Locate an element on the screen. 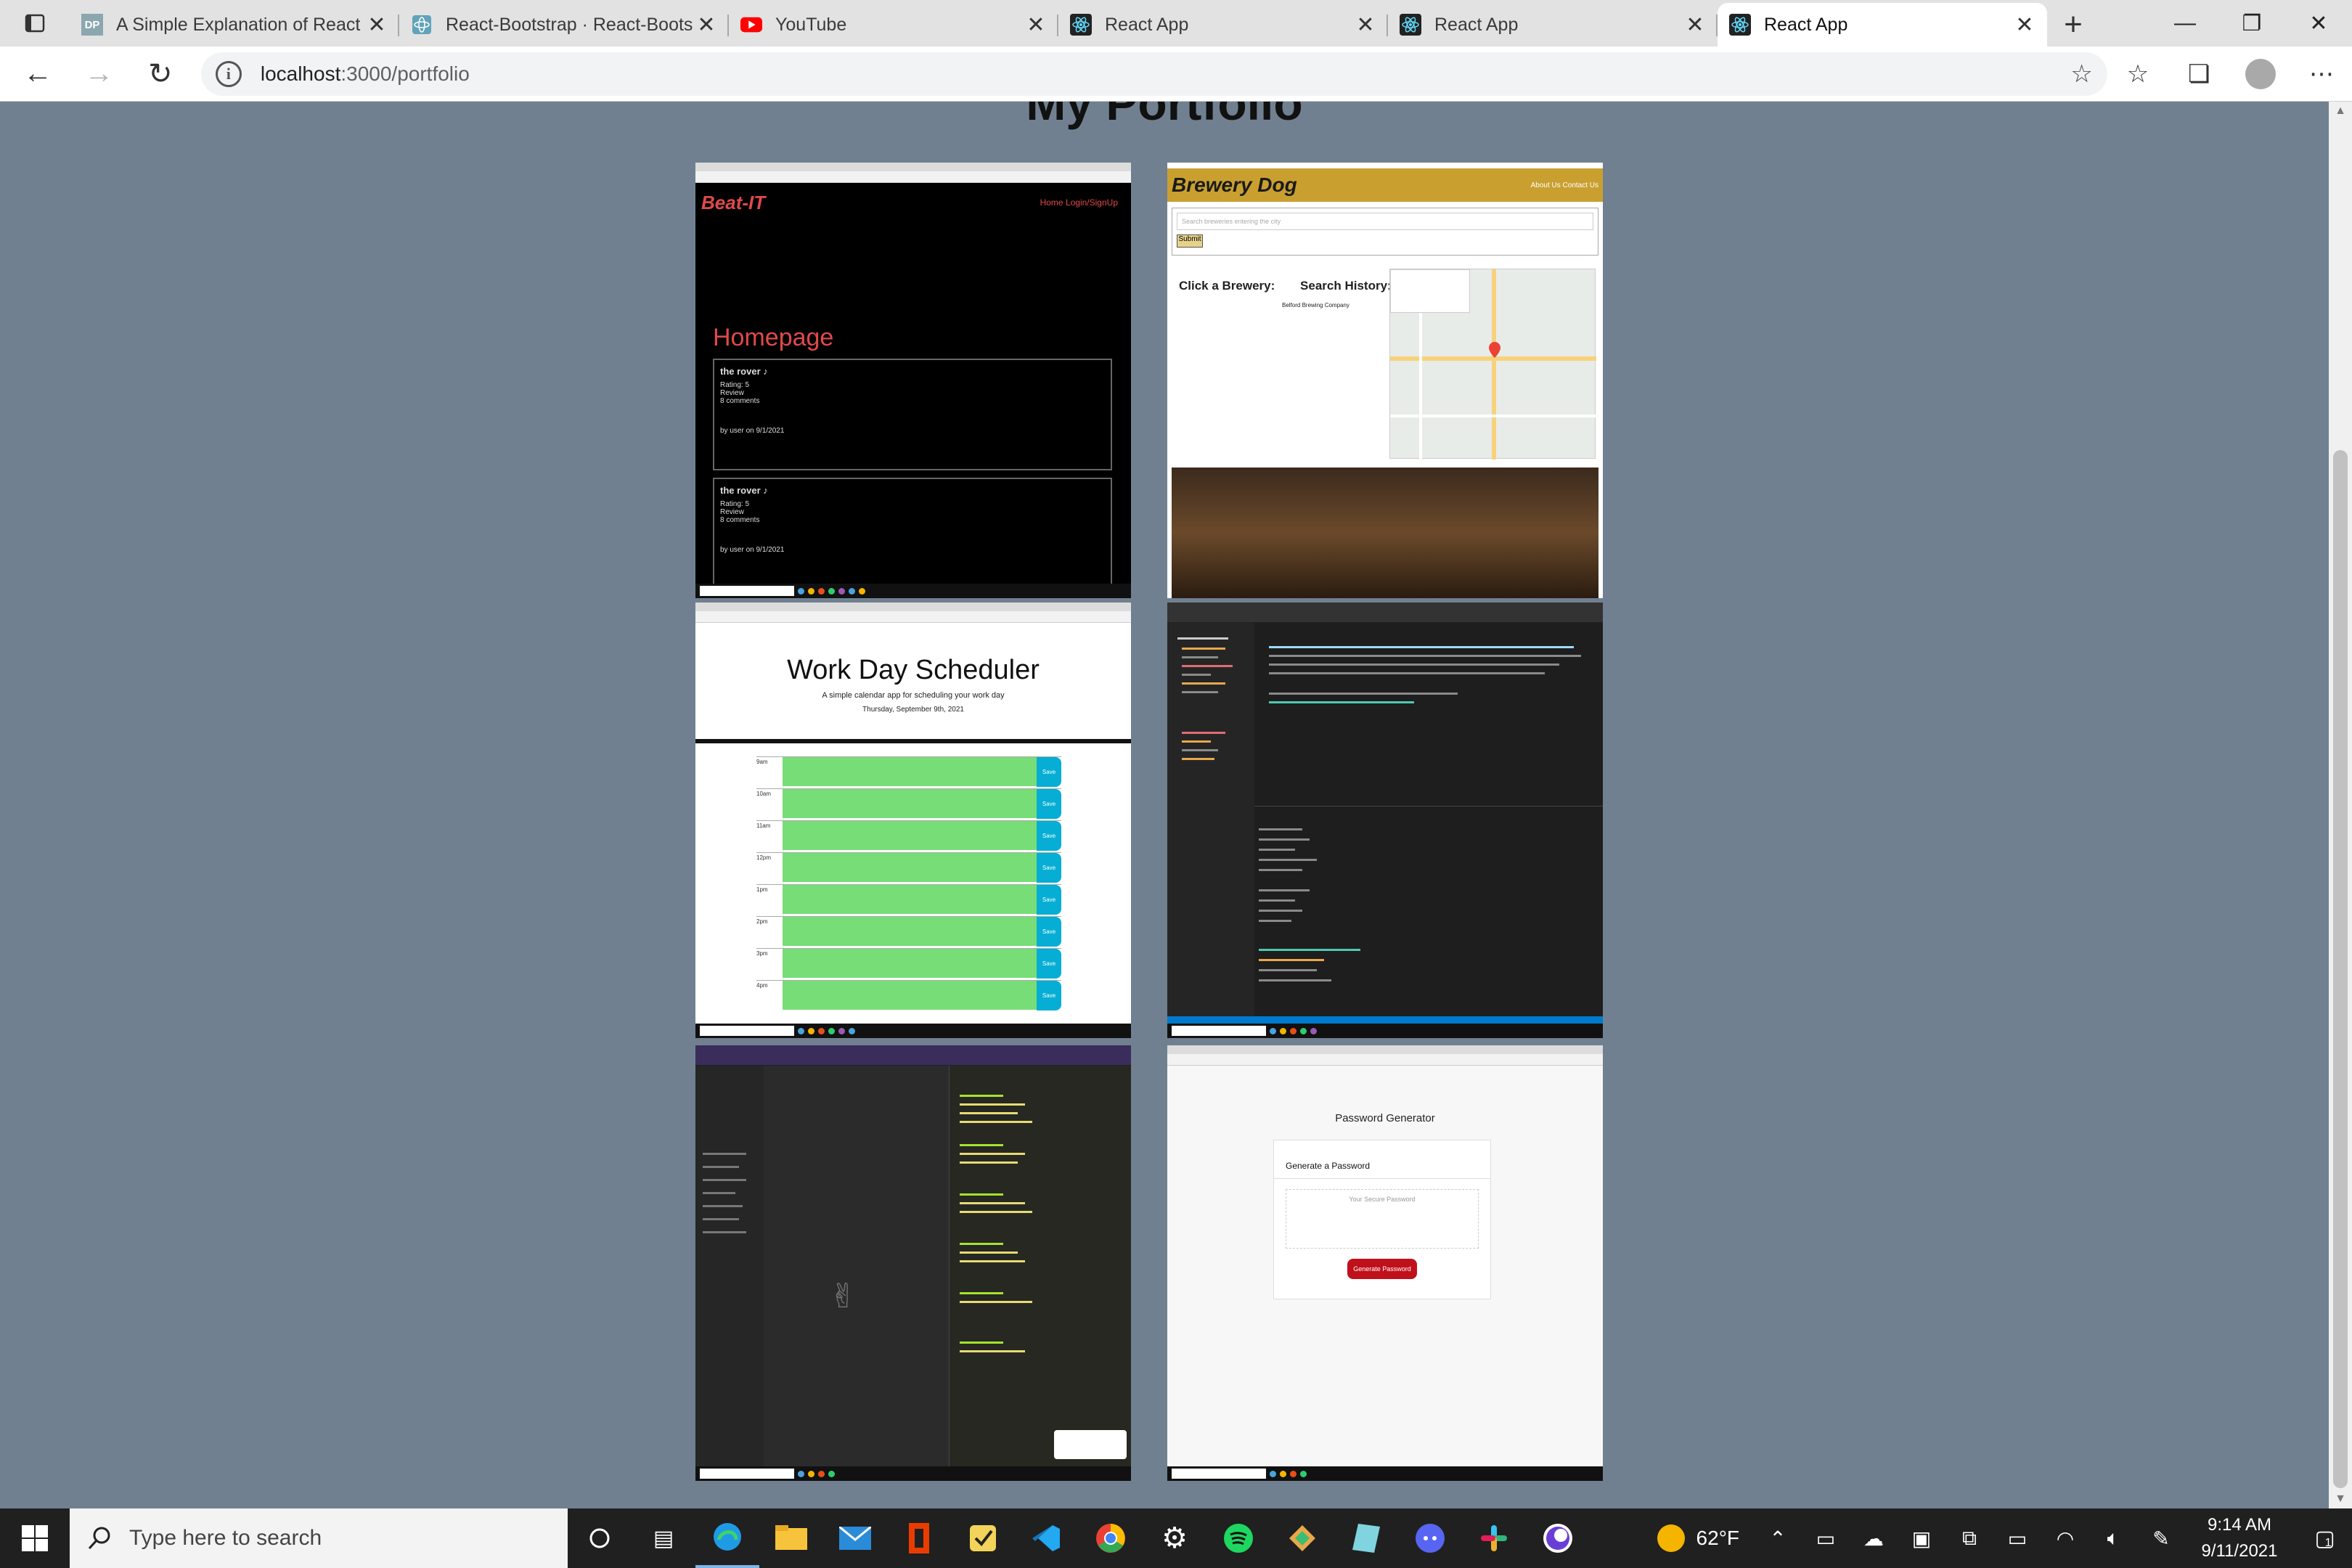 The height and width of the screenshot is (1568, 2352). add-favorite-icon: ☆ is located at coordinates (2081, 74).